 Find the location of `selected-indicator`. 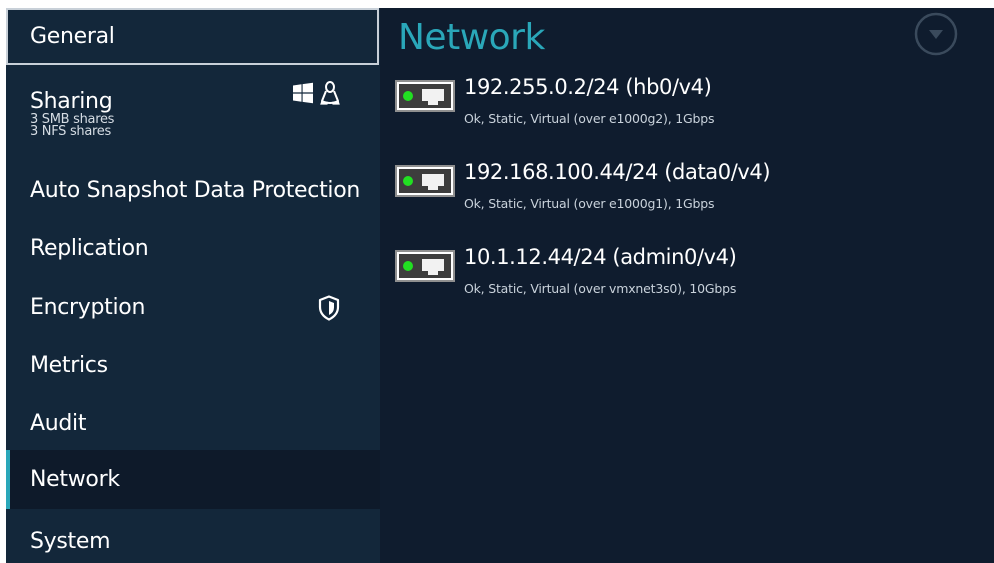

selected-indicator is located at coordinates (8, 479).